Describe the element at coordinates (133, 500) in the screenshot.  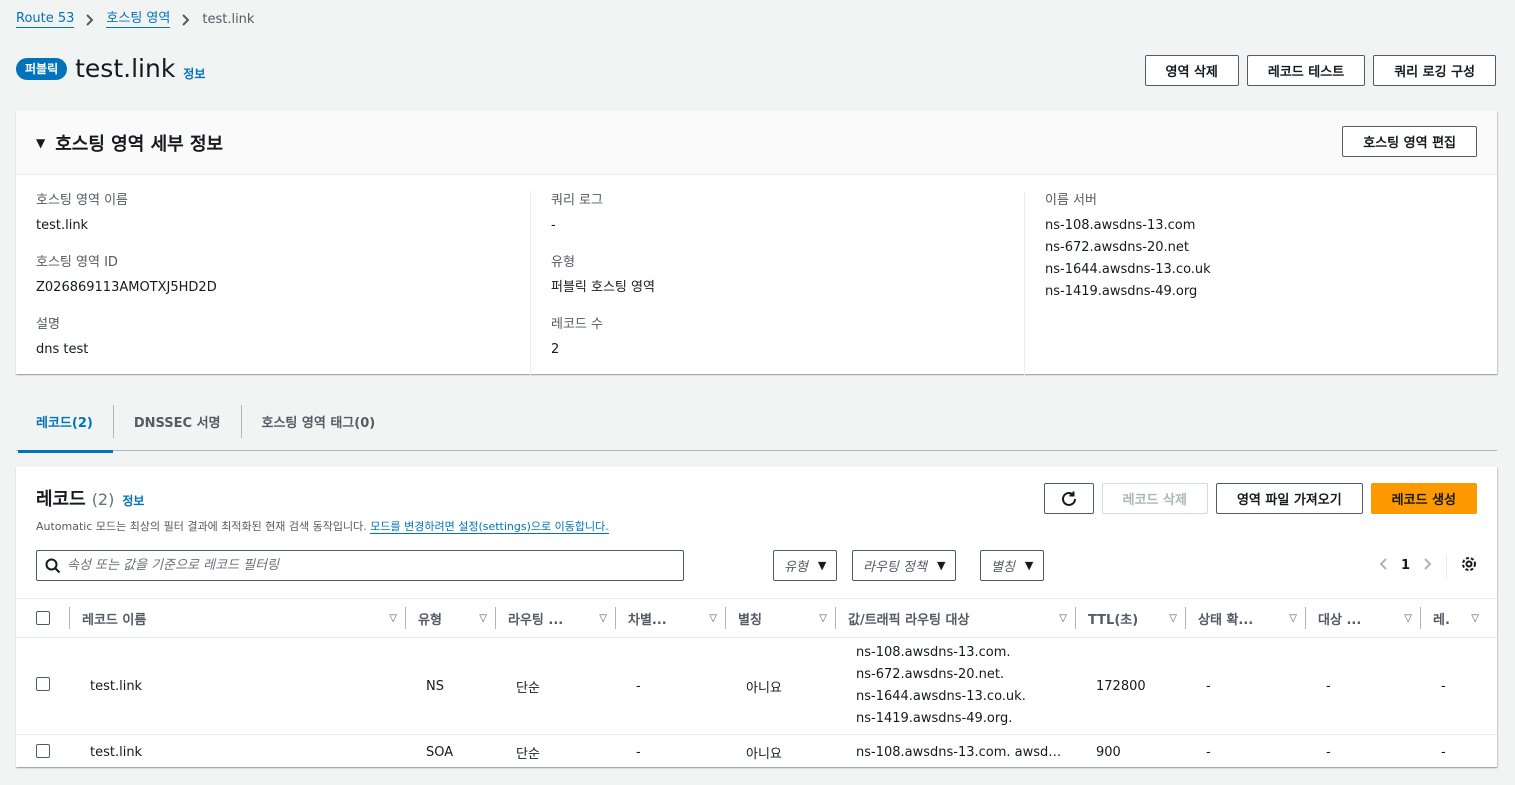
I see `records-info-link: 정보` at that location.